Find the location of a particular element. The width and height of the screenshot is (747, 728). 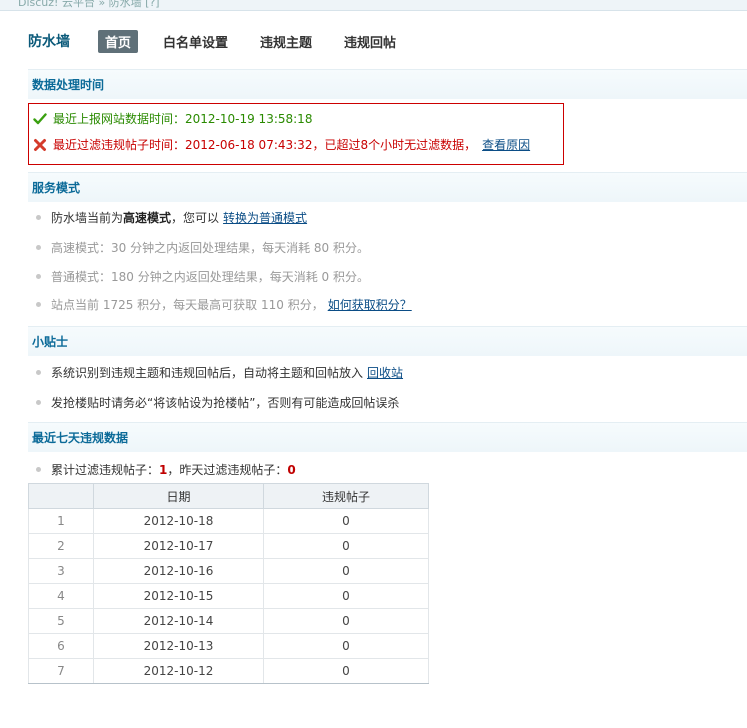

tip-rush-floor-line: 发抢楼贴时请务必“将该帖设为抢楼帖”，否则有可能造成回帖误杀 is located at coordinates (217, 402).